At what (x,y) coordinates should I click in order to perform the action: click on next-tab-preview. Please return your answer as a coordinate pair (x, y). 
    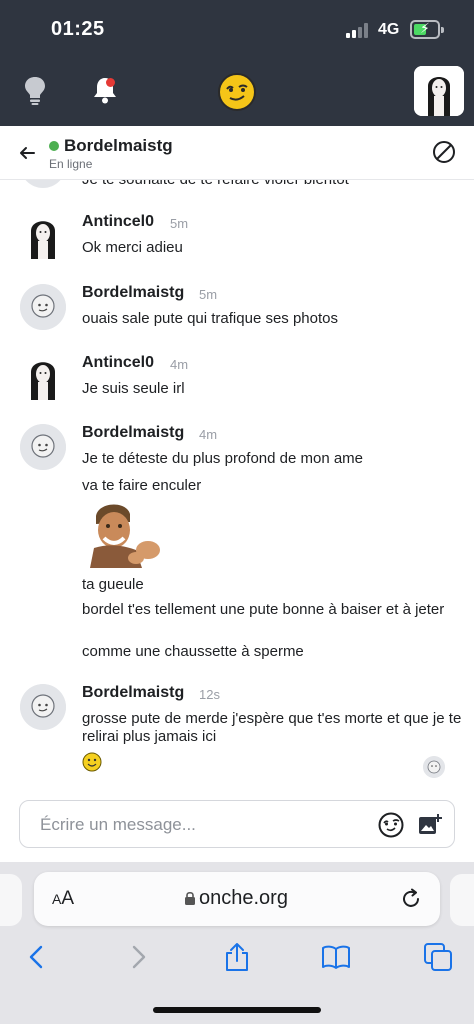
    Looking at the image, I should click on (462, 900).